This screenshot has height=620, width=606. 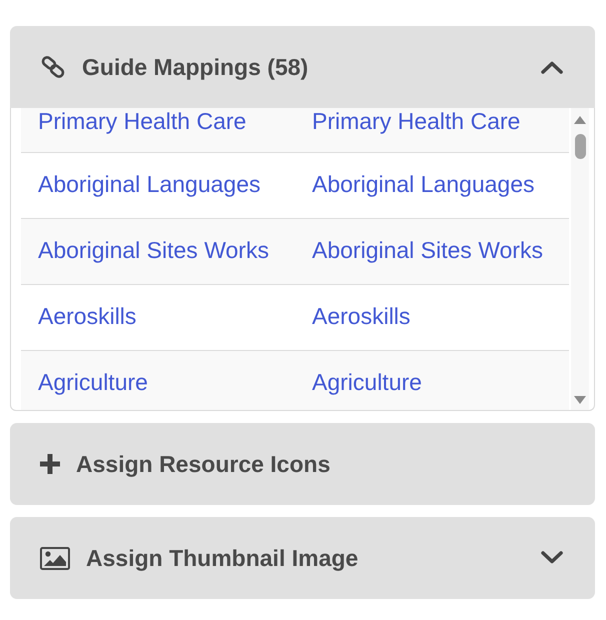 What do you see at coordinates (53, 67) in the screenshot?
I see `link-icon` at bounding box center [53, 67].